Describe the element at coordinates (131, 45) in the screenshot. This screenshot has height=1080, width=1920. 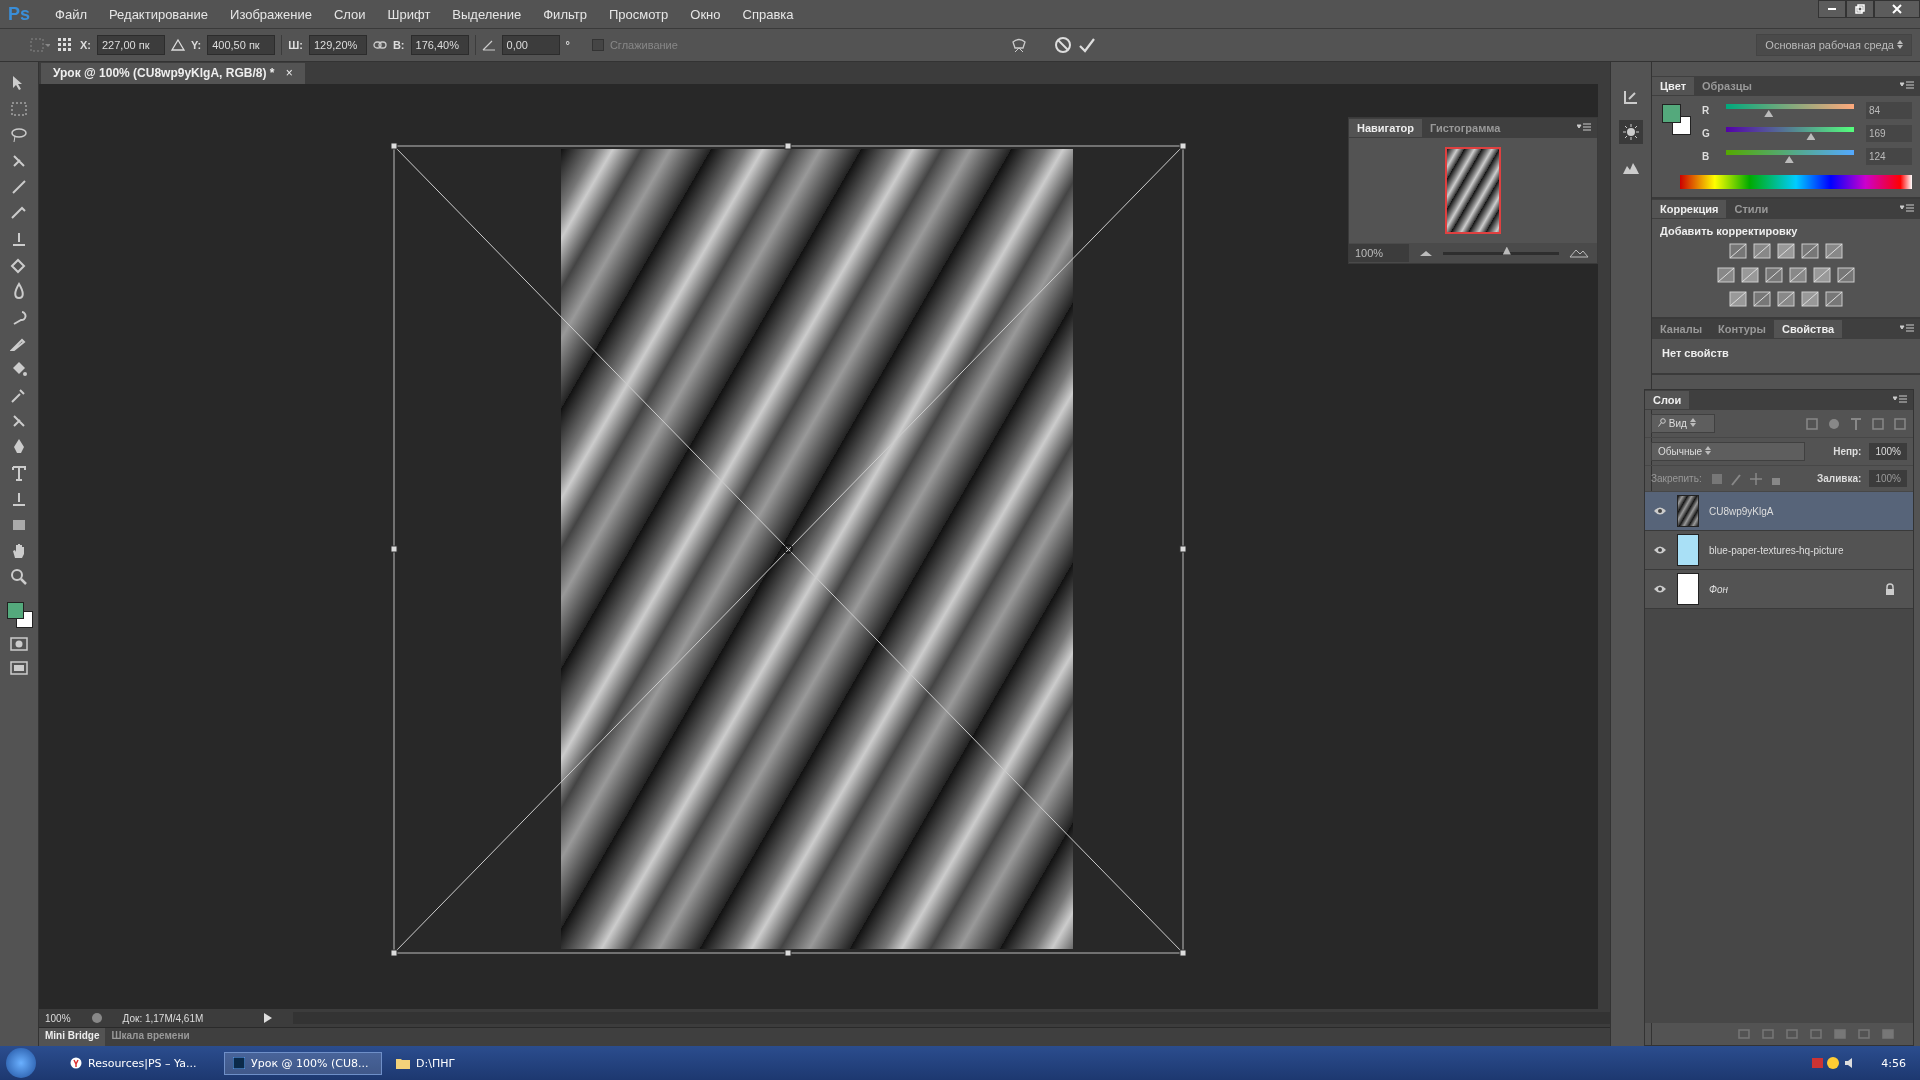
I see `x-field: 227,00 пк` at that location.